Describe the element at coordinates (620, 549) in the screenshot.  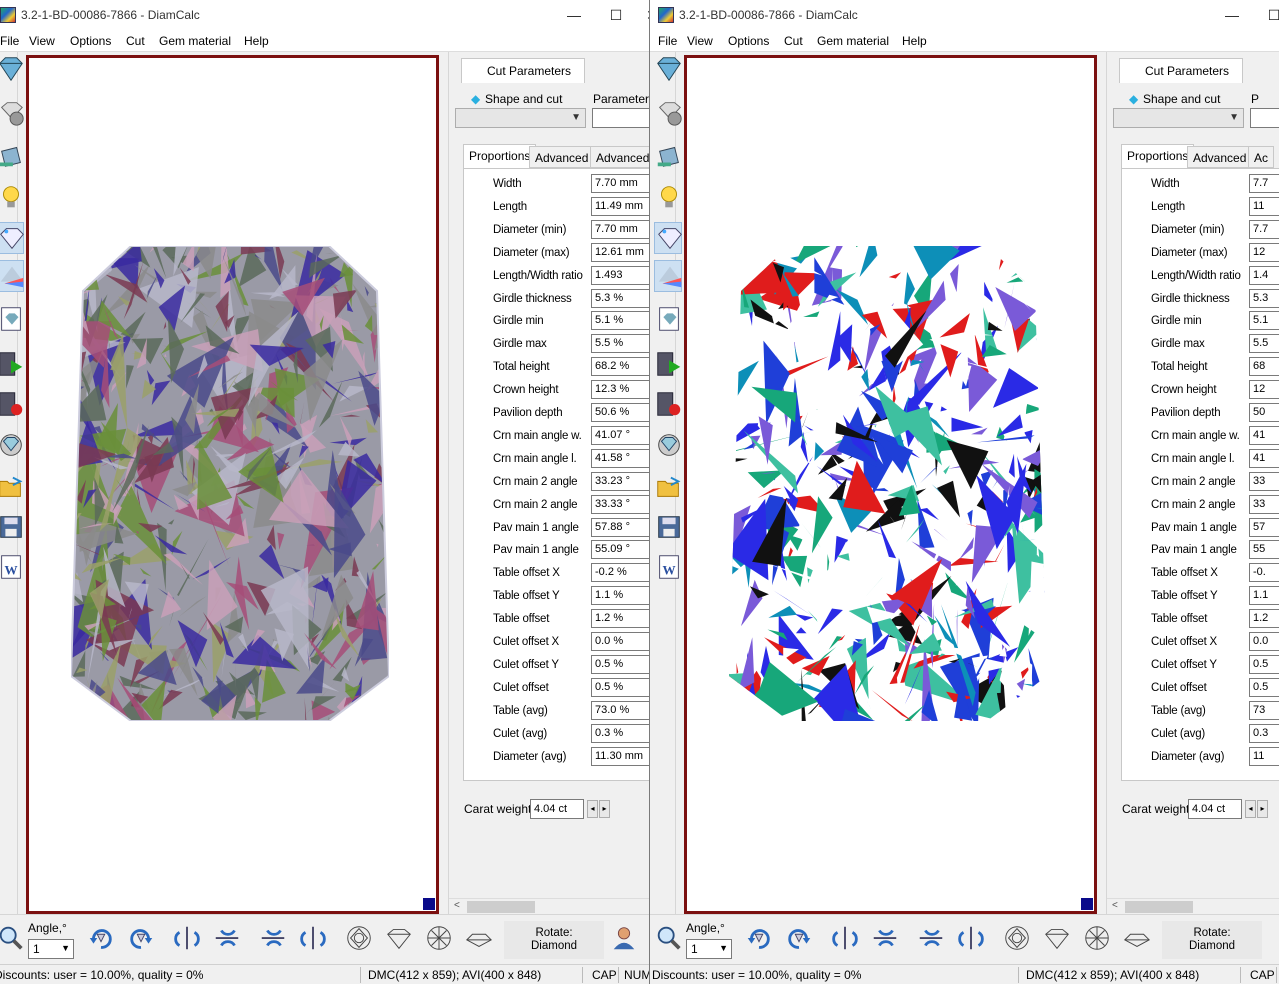
I see `property-value-field: 55.09 °` at that location.